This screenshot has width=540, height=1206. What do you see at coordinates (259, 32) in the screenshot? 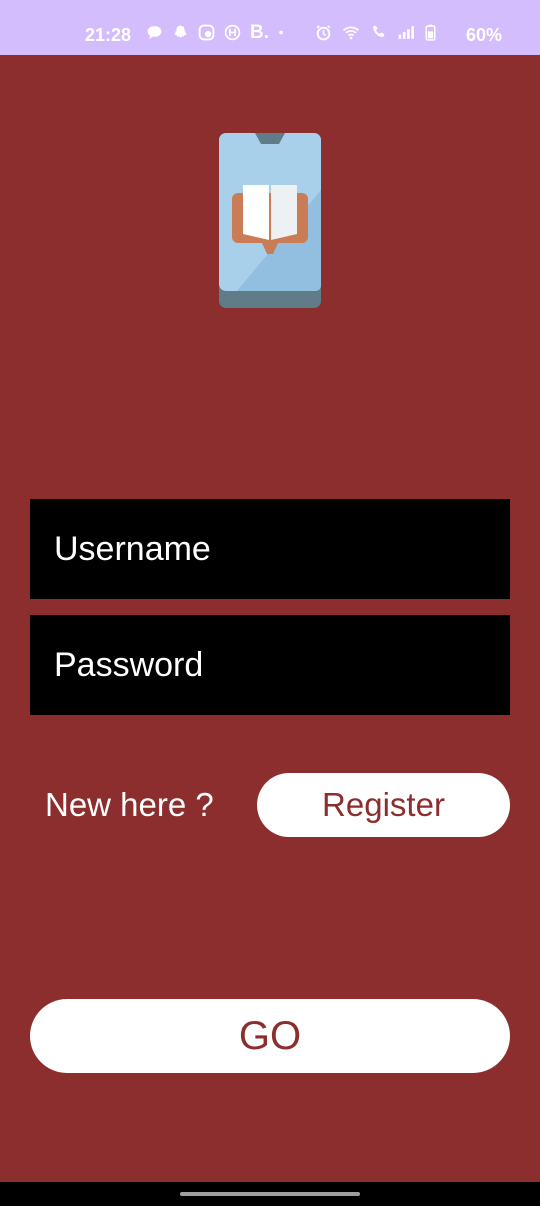
I see `b-letter-icon: B.` at bounding box center [259, 32].